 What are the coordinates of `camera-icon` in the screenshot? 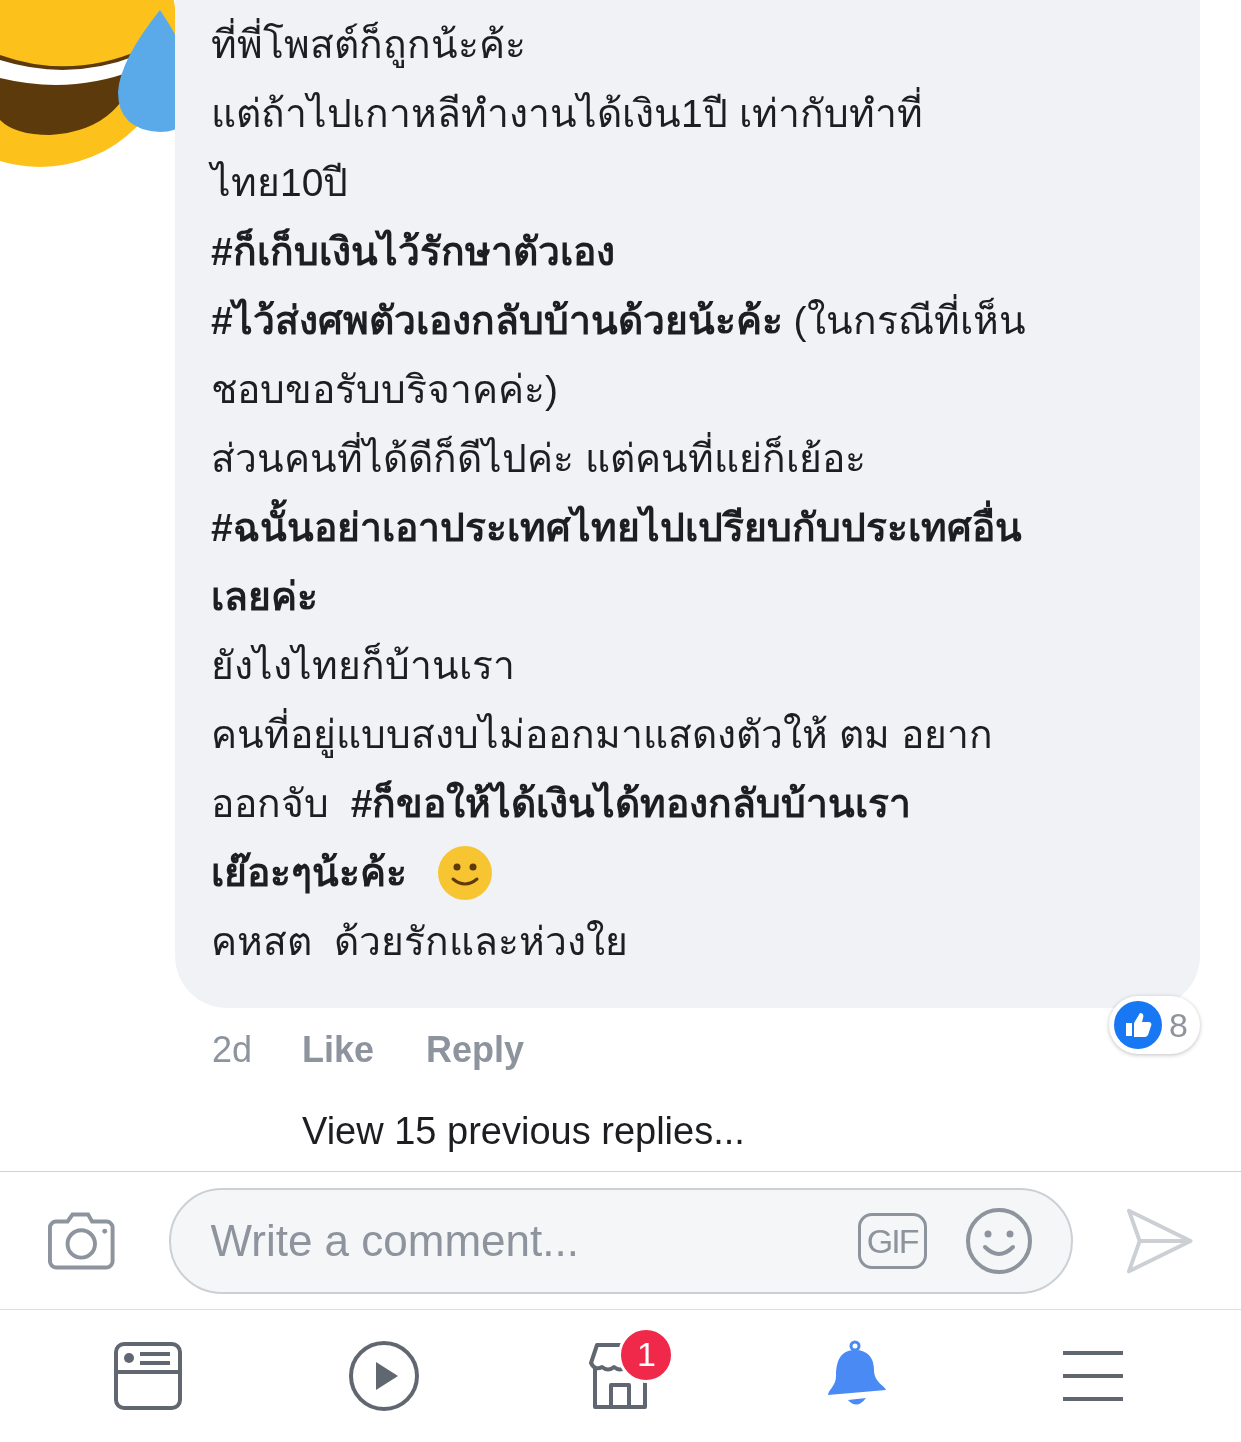 It's located at (82, 1240).